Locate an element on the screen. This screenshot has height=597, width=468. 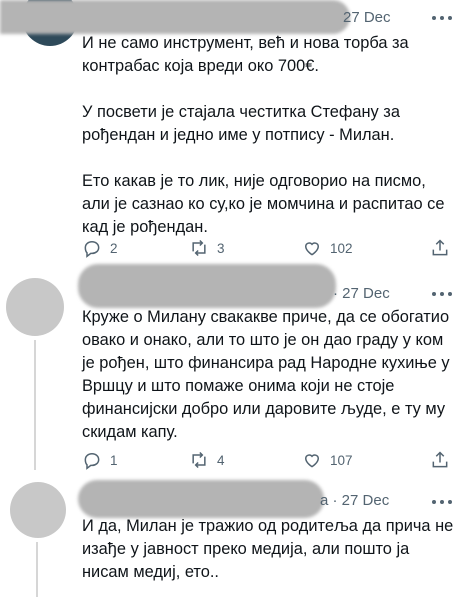
reply-count: 1 is located at coordinates (114, 460).